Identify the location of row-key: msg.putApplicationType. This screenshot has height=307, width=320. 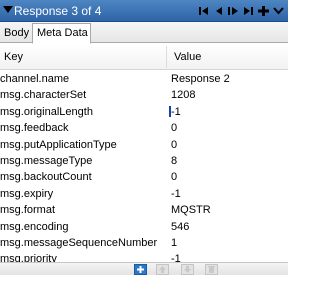
(58, 144).